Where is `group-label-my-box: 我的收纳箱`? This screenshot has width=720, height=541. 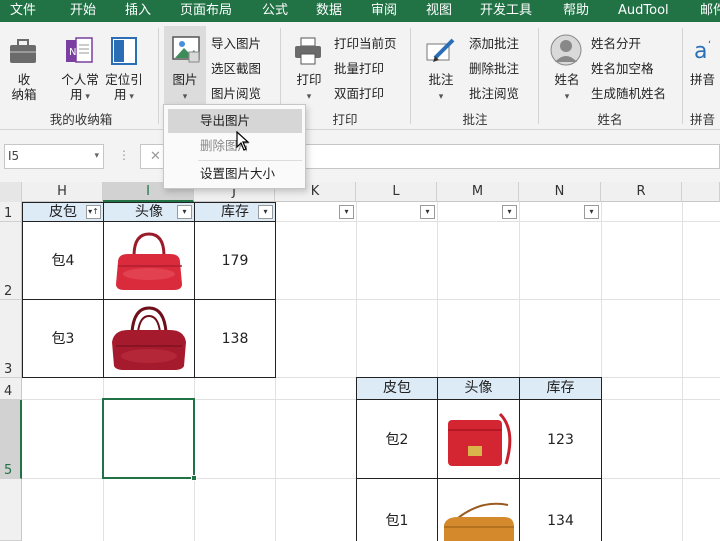
group-label-my-box: 我的收纳箱 is located at coordinates (81, 119).